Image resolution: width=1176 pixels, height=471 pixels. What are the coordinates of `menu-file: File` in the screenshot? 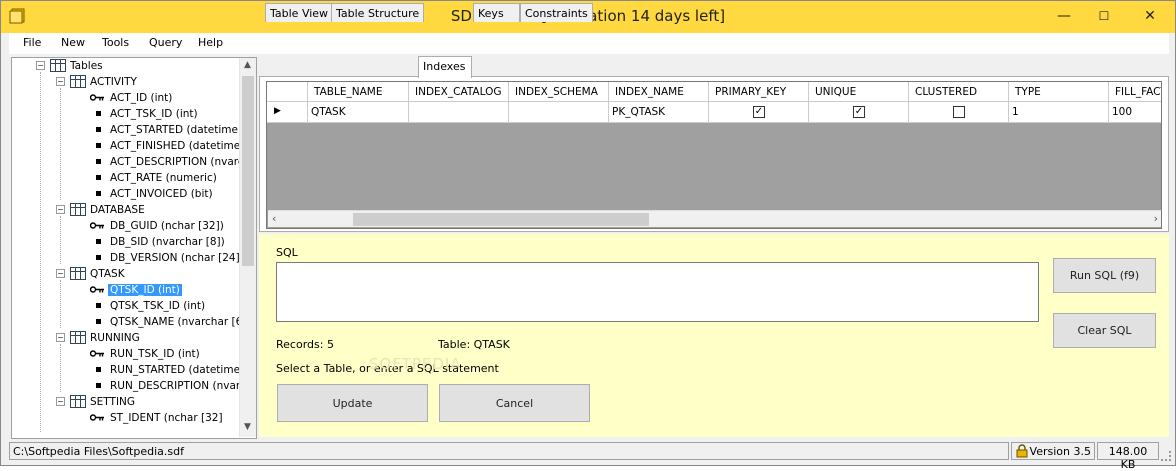 It's located at (32, 42).